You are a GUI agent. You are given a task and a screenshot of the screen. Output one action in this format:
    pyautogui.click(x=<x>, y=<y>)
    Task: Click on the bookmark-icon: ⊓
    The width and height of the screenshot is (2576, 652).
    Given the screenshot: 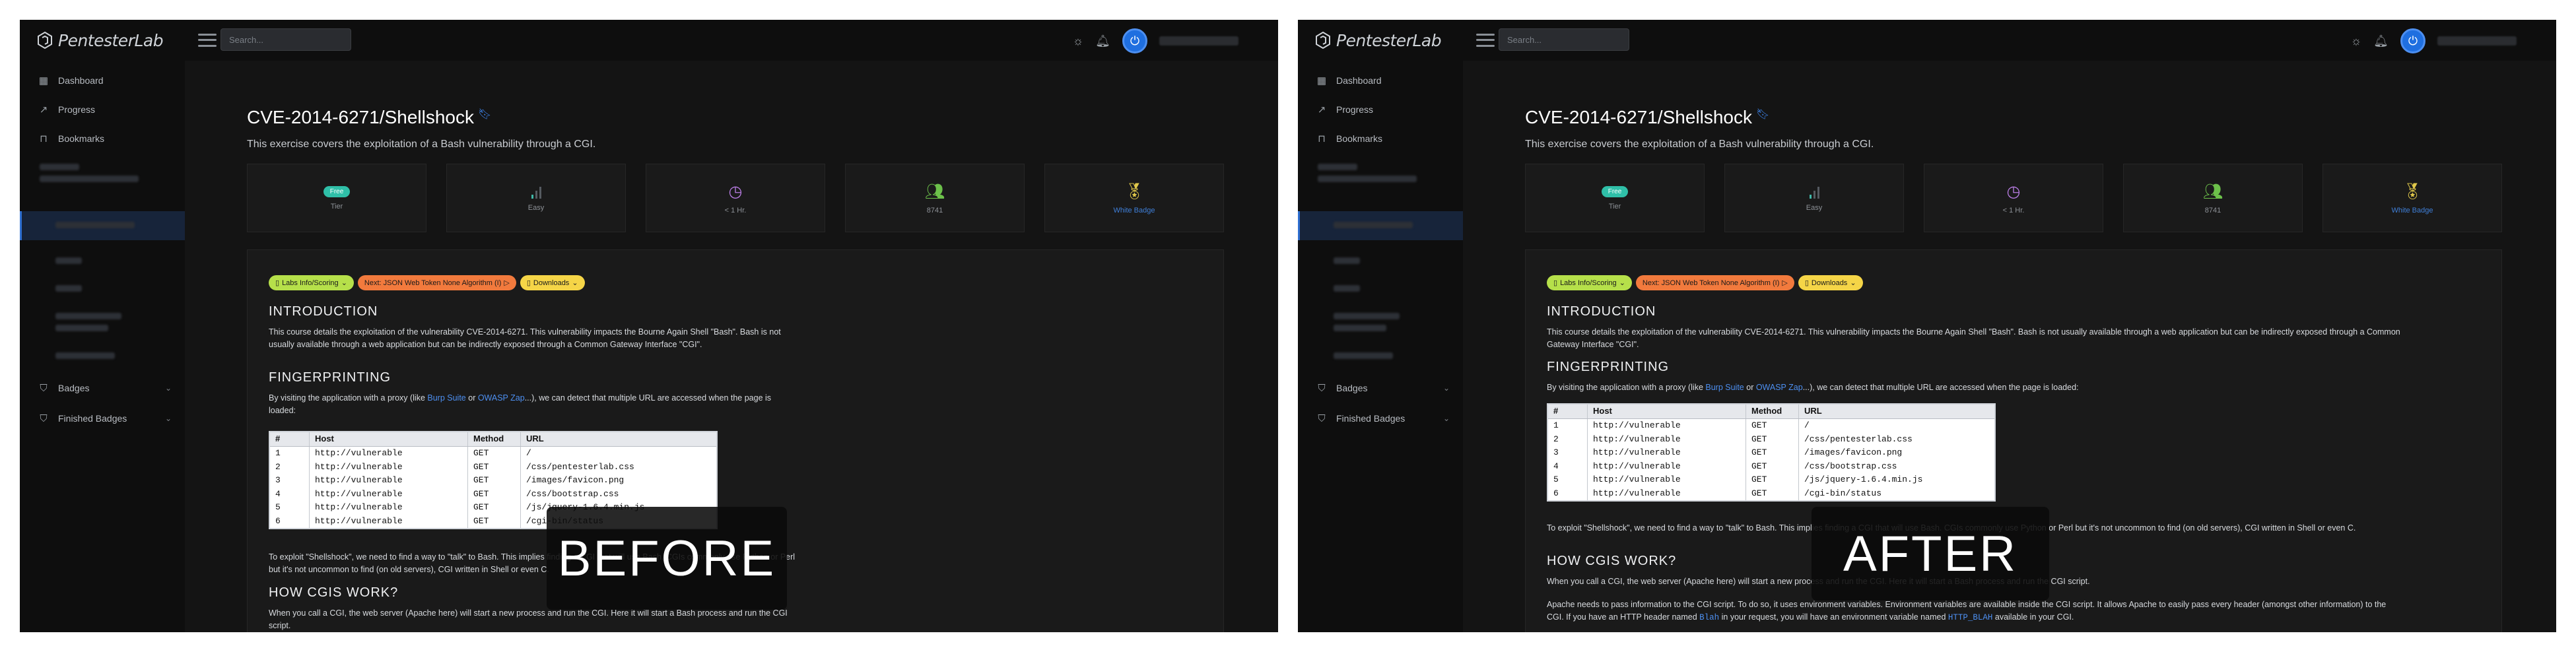 What is the action you would take?
    pyautogui.click(x=44, y=139)
    